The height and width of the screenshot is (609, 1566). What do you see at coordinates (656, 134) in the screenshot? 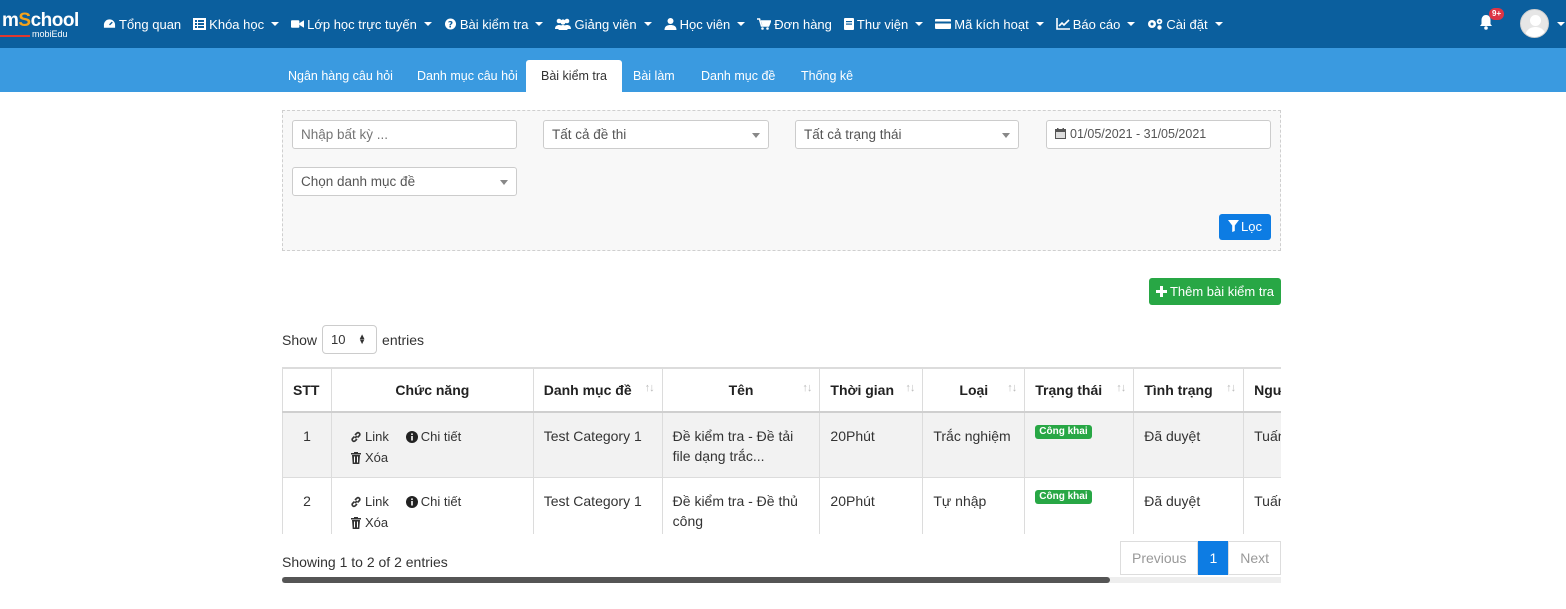
I see `exam-select: Tất cả đề thi` at bounding box center [656, 134].